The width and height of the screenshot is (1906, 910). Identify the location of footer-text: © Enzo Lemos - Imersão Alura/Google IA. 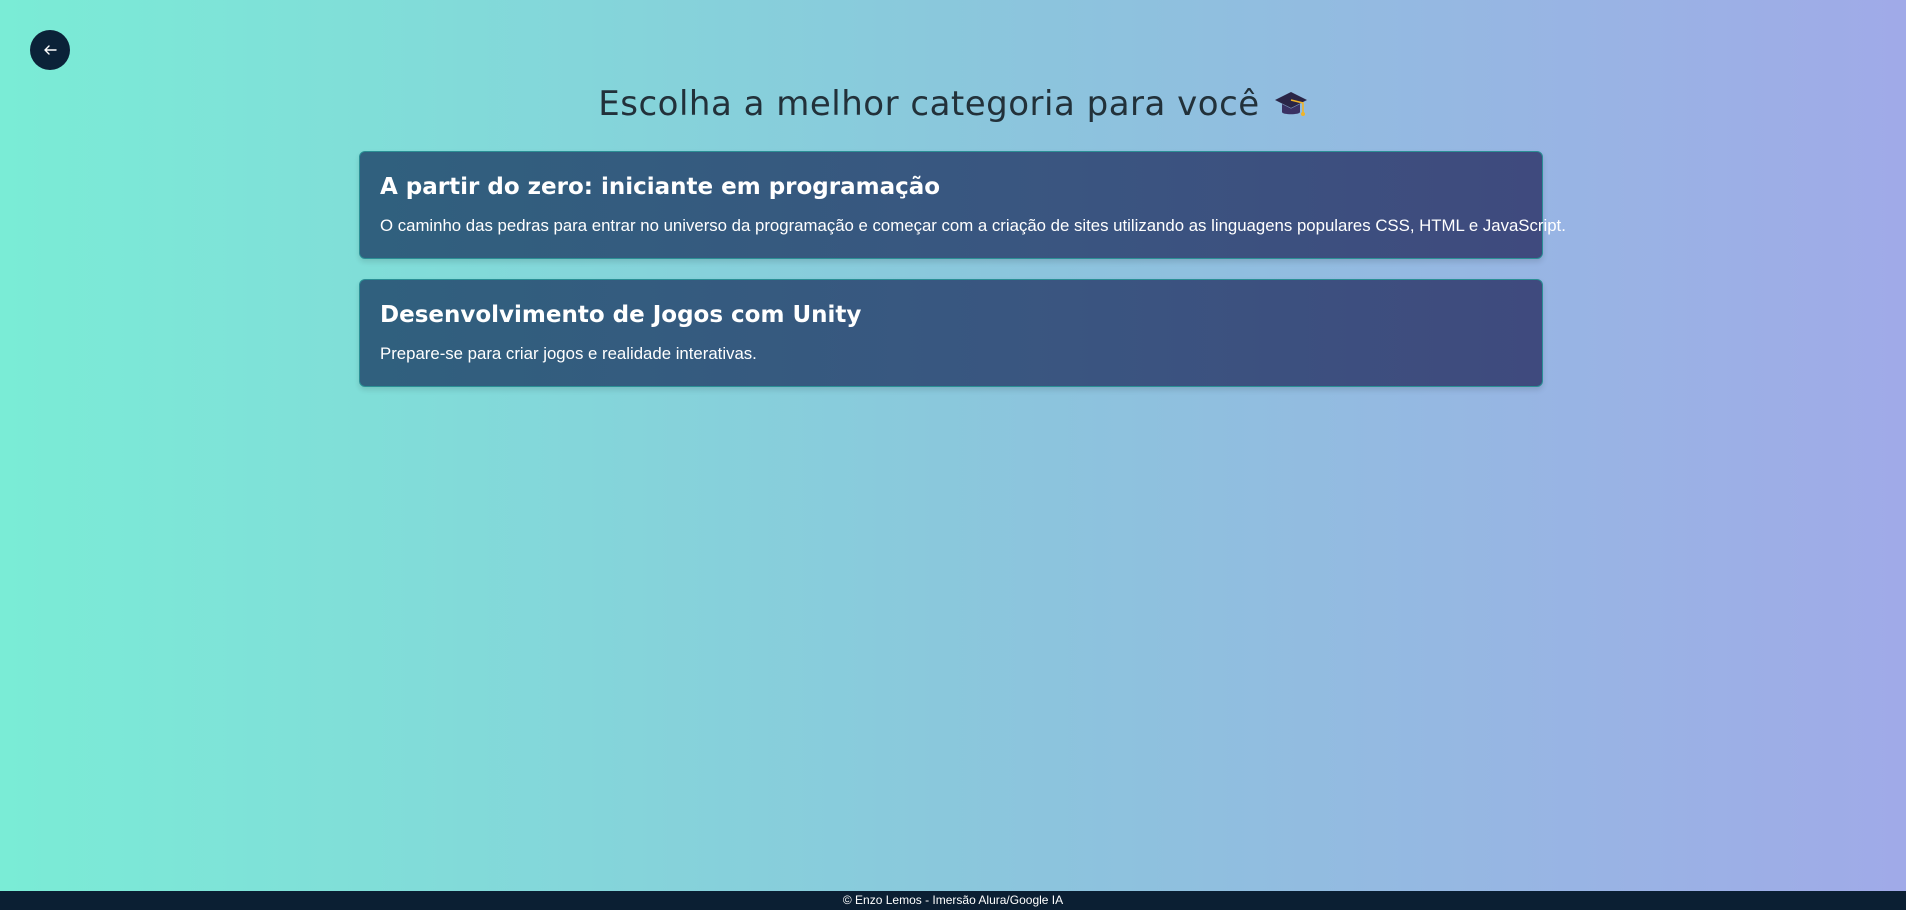
(953, 900).